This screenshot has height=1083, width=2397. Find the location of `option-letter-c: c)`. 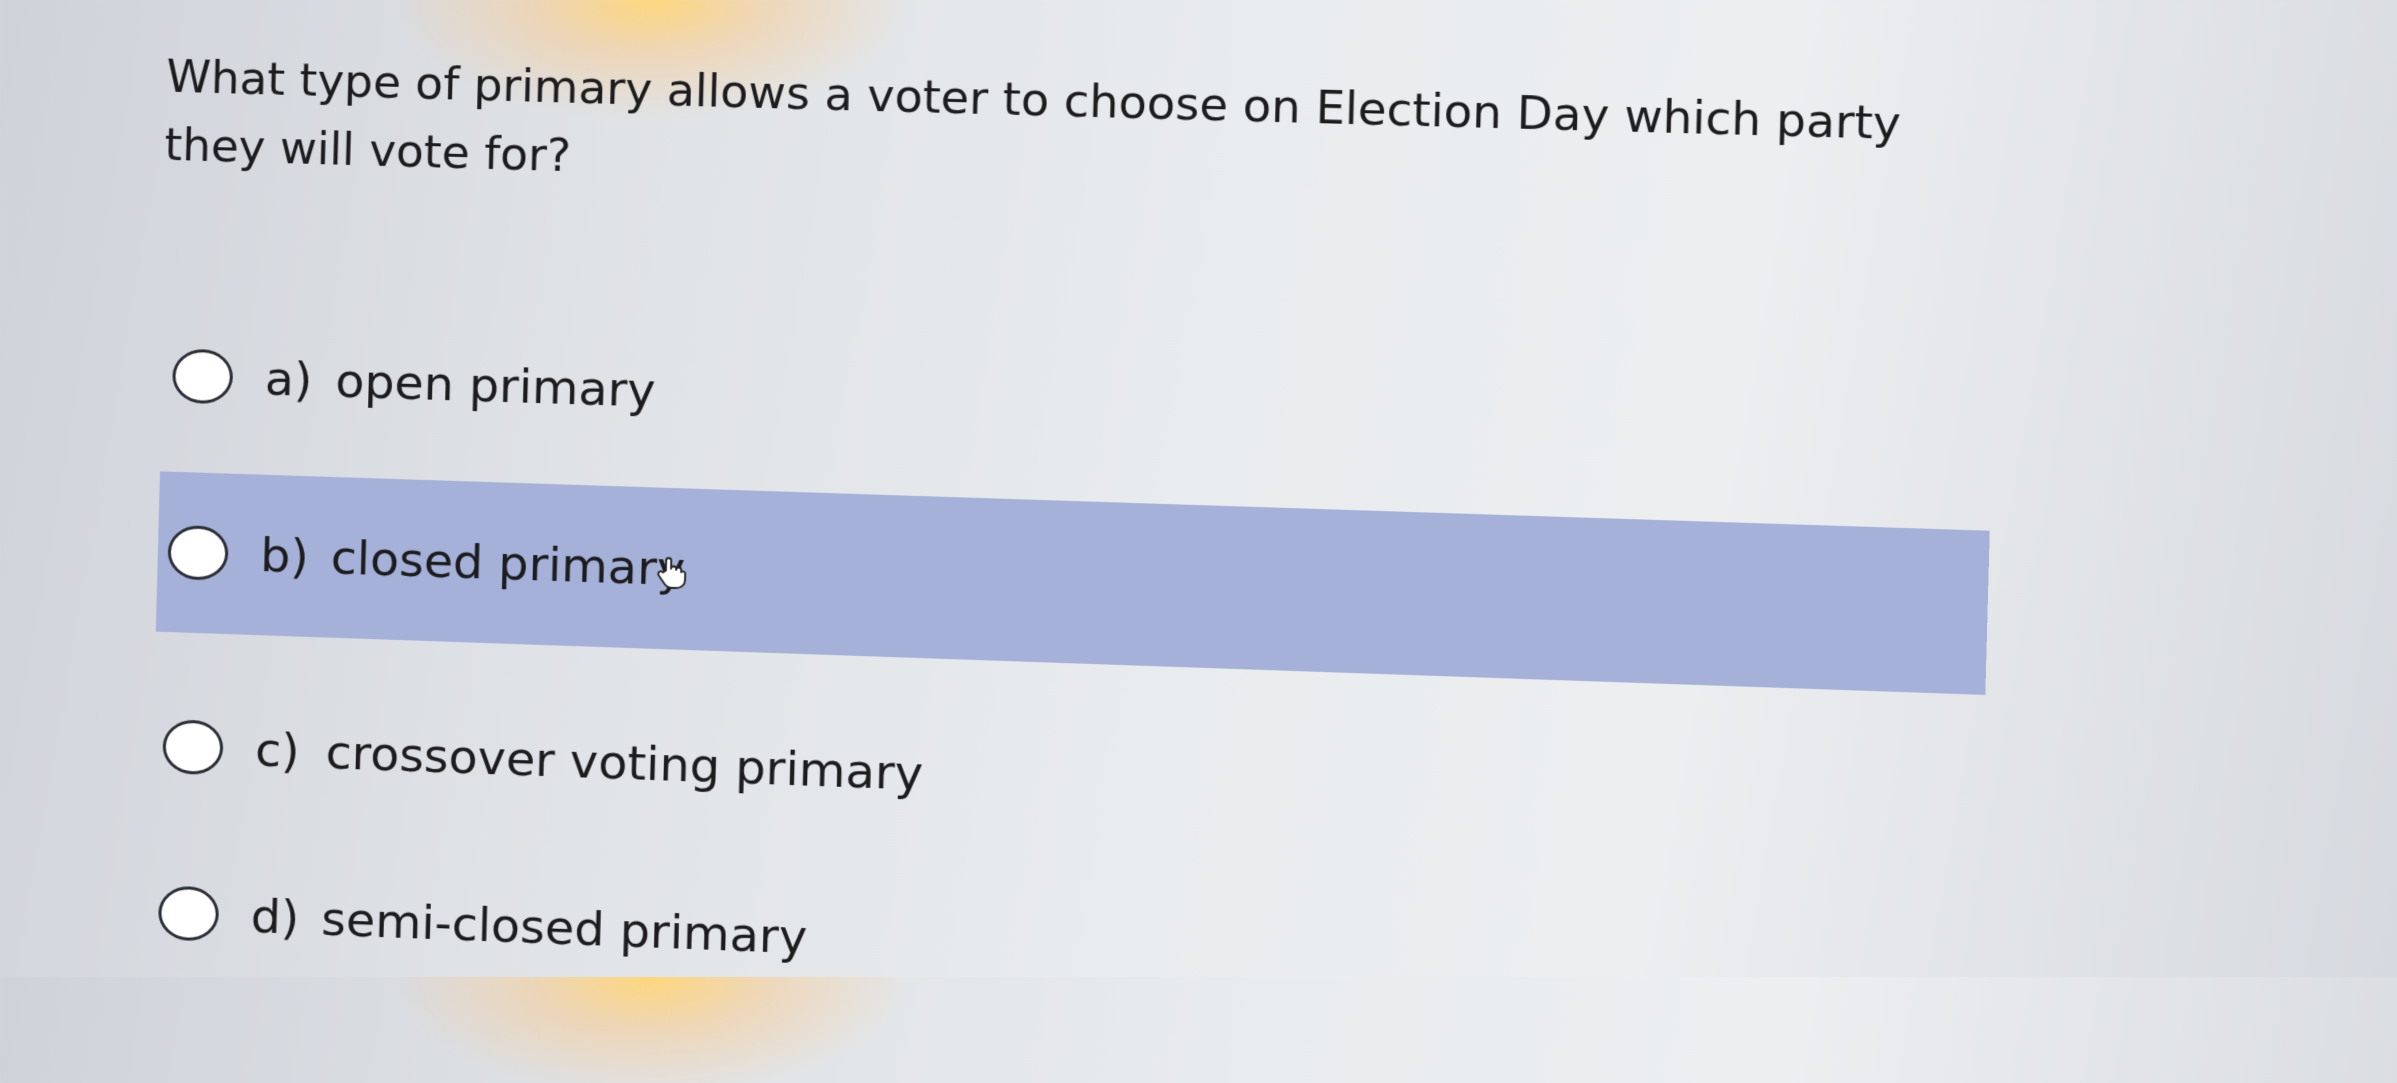

option-letter-c: c) is located at coordinates (277, 750).